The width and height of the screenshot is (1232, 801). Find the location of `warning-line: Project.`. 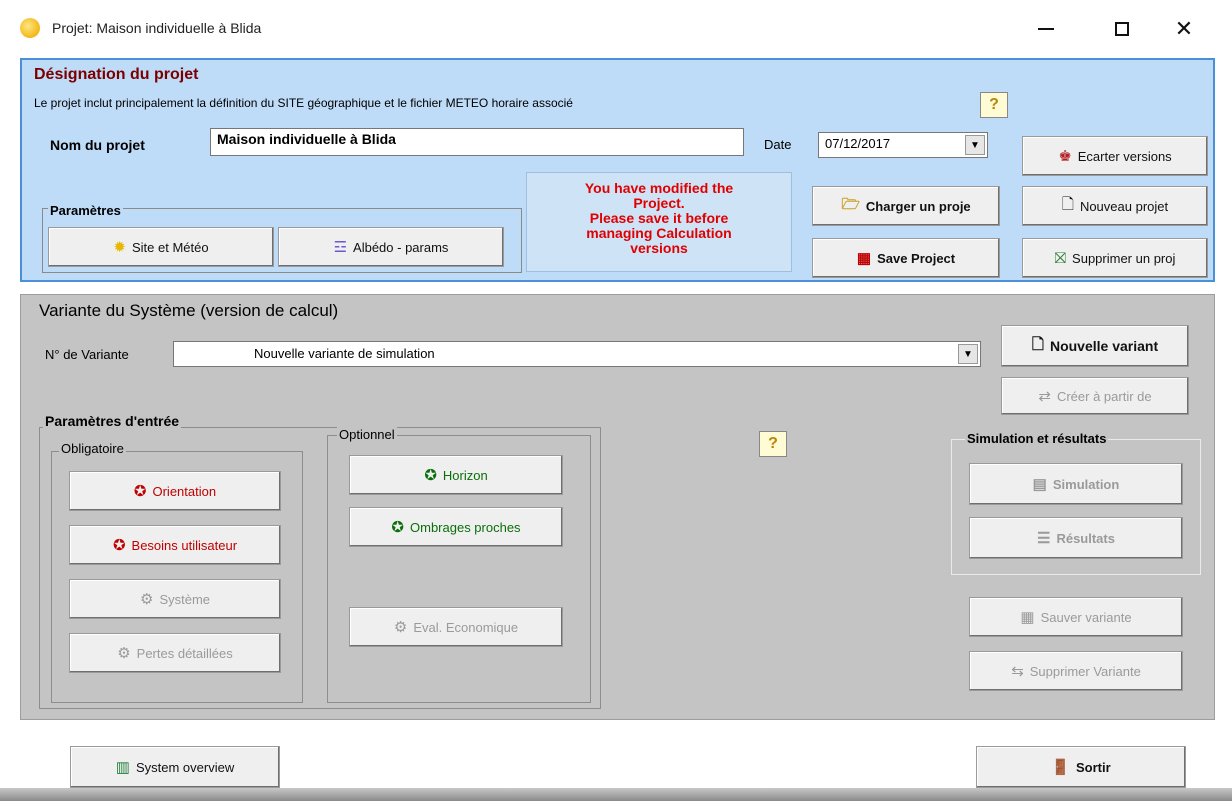

warning-line: Project. is located at coordinates (659, 203).